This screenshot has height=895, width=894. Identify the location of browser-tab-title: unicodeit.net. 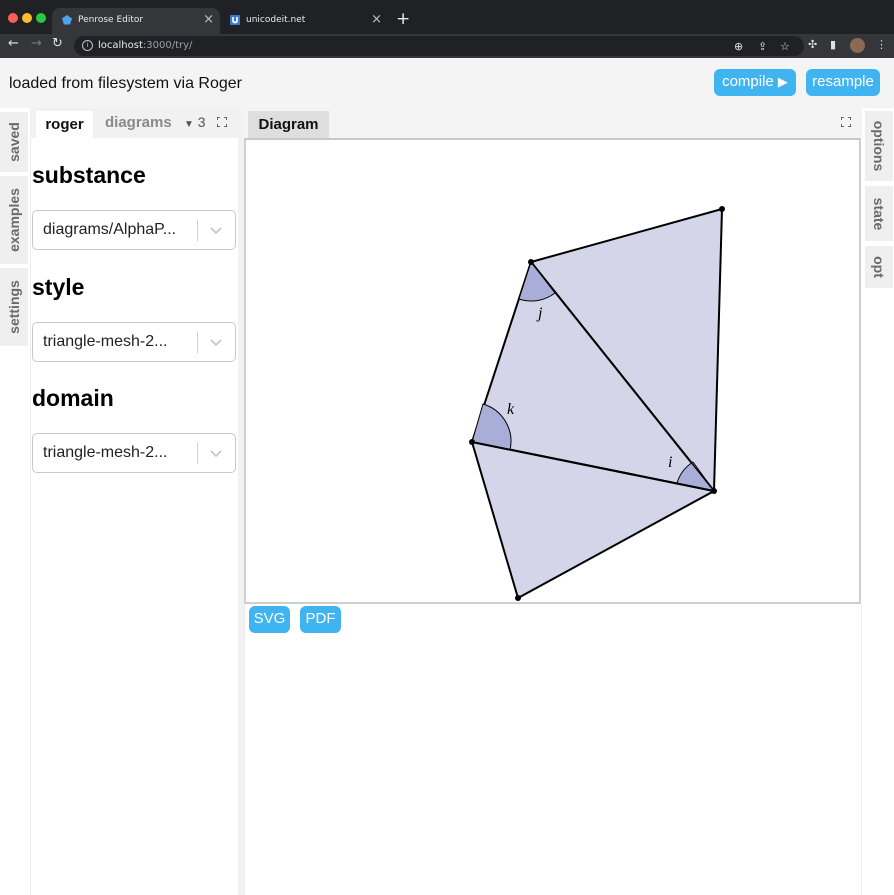
(276, 20).